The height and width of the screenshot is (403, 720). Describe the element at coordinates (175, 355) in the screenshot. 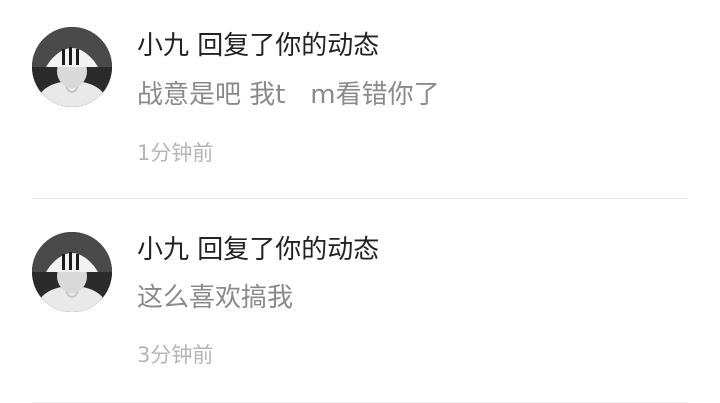

I see `notification-time: 3分钟前` at that location.